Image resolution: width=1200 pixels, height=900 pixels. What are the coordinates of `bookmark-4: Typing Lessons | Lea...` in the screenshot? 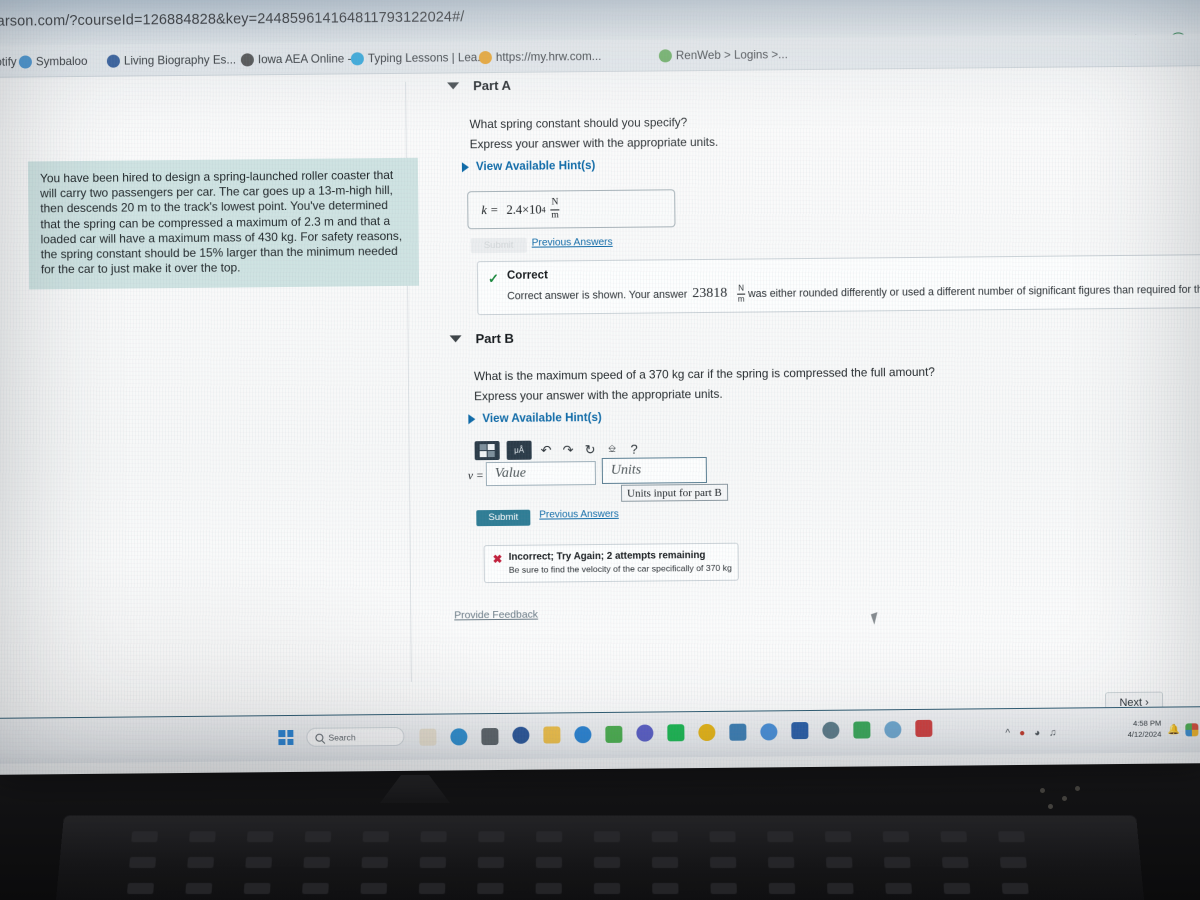 It's located at (418, 57).